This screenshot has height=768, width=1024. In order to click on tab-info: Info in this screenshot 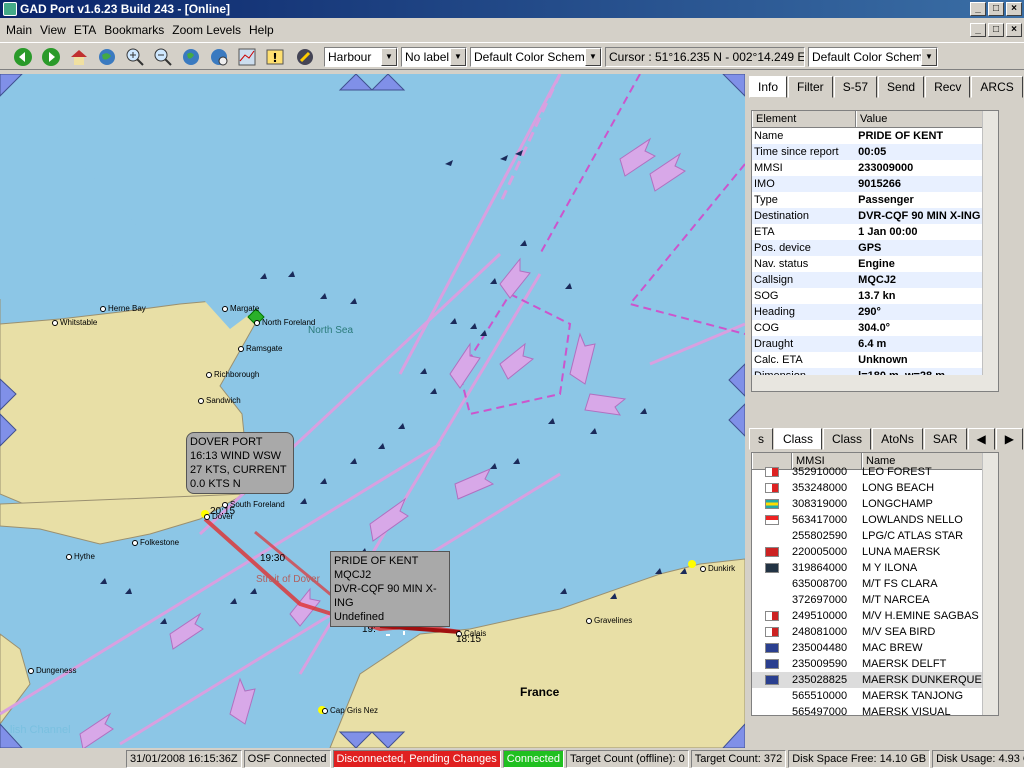, I will do `click(768, 87)`.